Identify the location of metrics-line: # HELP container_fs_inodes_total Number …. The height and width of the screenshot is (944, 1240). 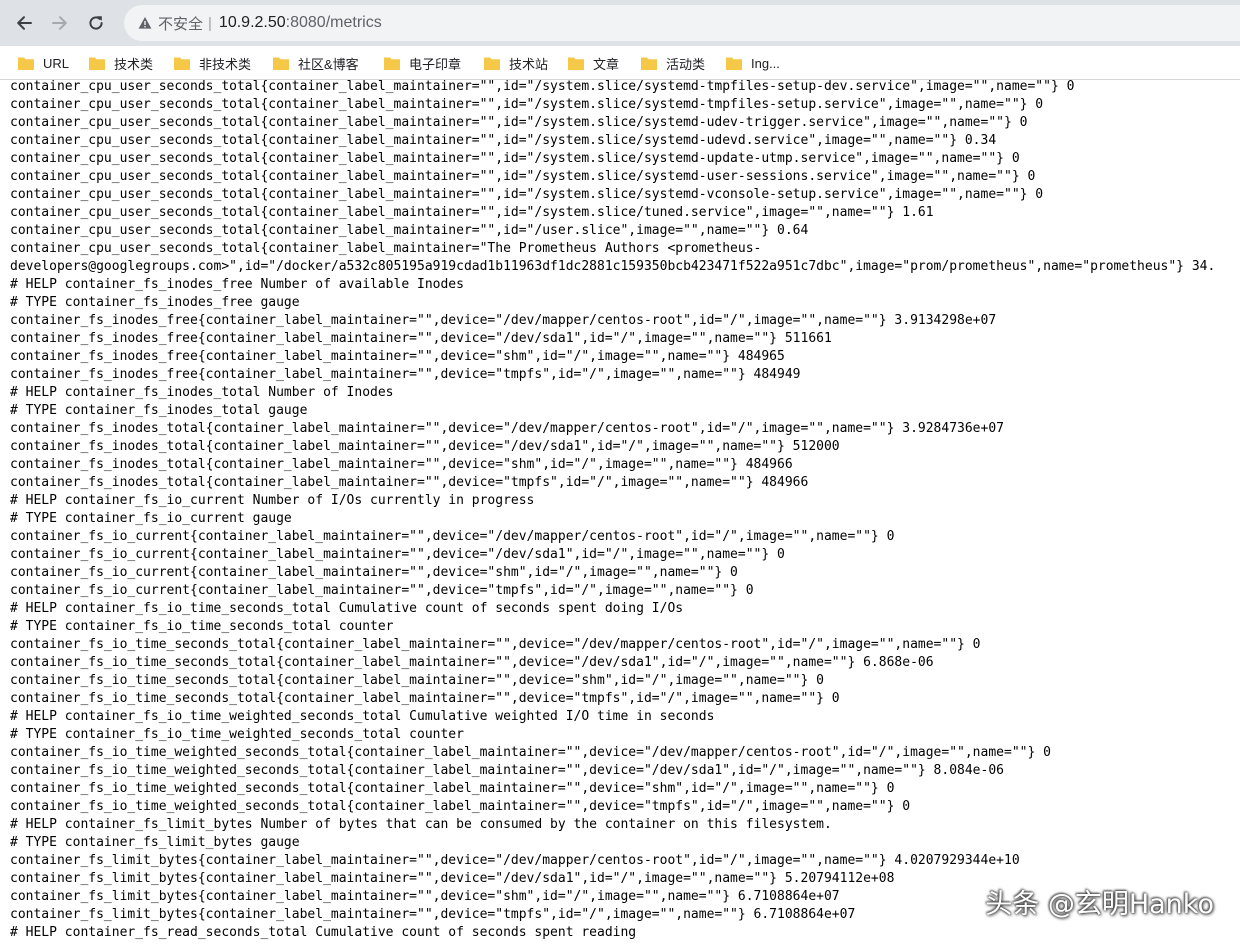
(202, 392).